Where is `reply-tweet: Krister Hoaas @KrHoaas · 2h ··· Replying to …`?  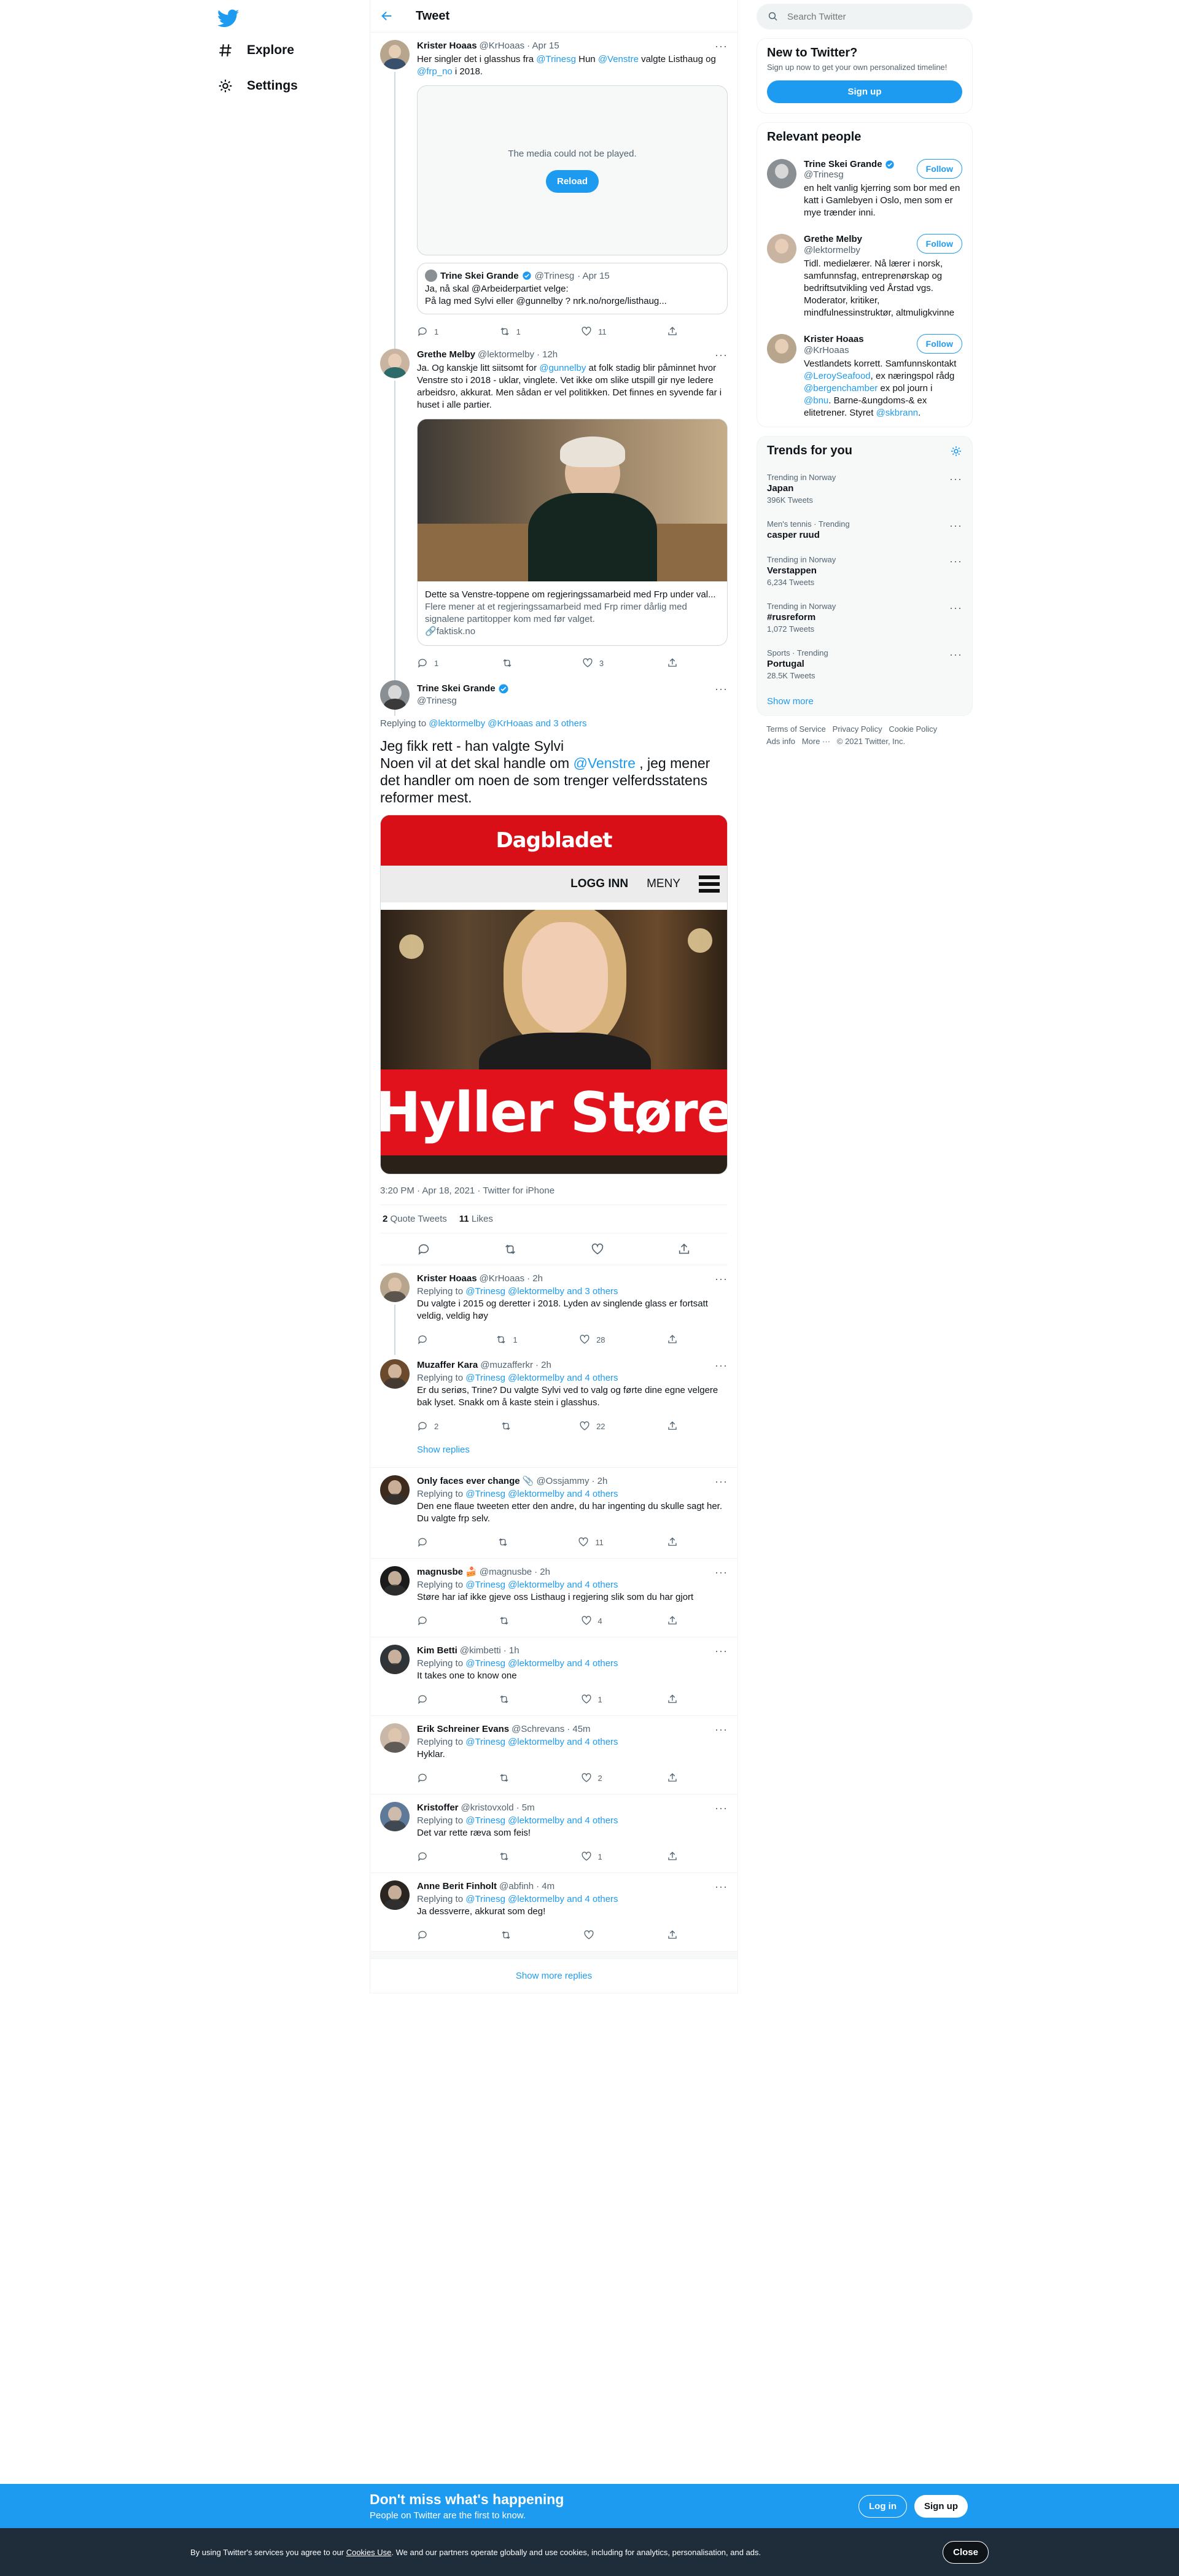
reply-tweet: Krister Hoaas @KrHoaas · 2h ··· Replying to … is located at coordinates (553, 1310).